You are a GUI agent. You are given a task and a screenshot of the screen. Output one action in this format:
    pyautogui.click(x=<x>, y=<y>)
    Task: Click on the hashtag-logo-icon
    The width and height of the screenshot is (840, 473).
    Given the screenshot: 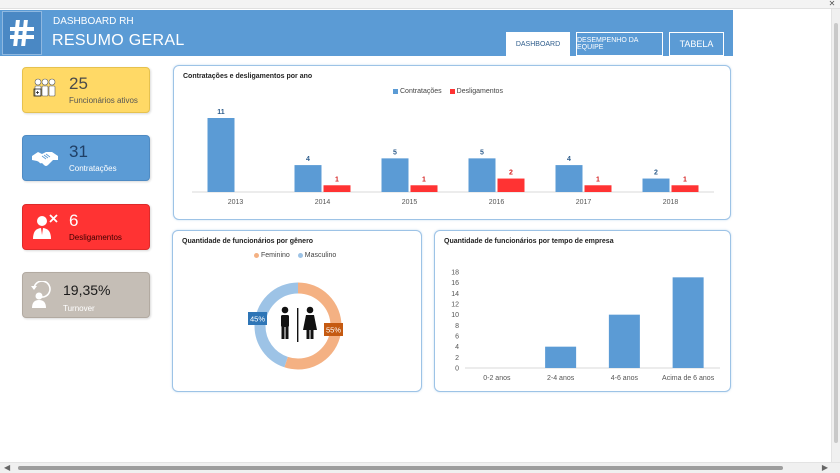 What is the action you would take?
    pyautogui.click(x=22, y=33)
    